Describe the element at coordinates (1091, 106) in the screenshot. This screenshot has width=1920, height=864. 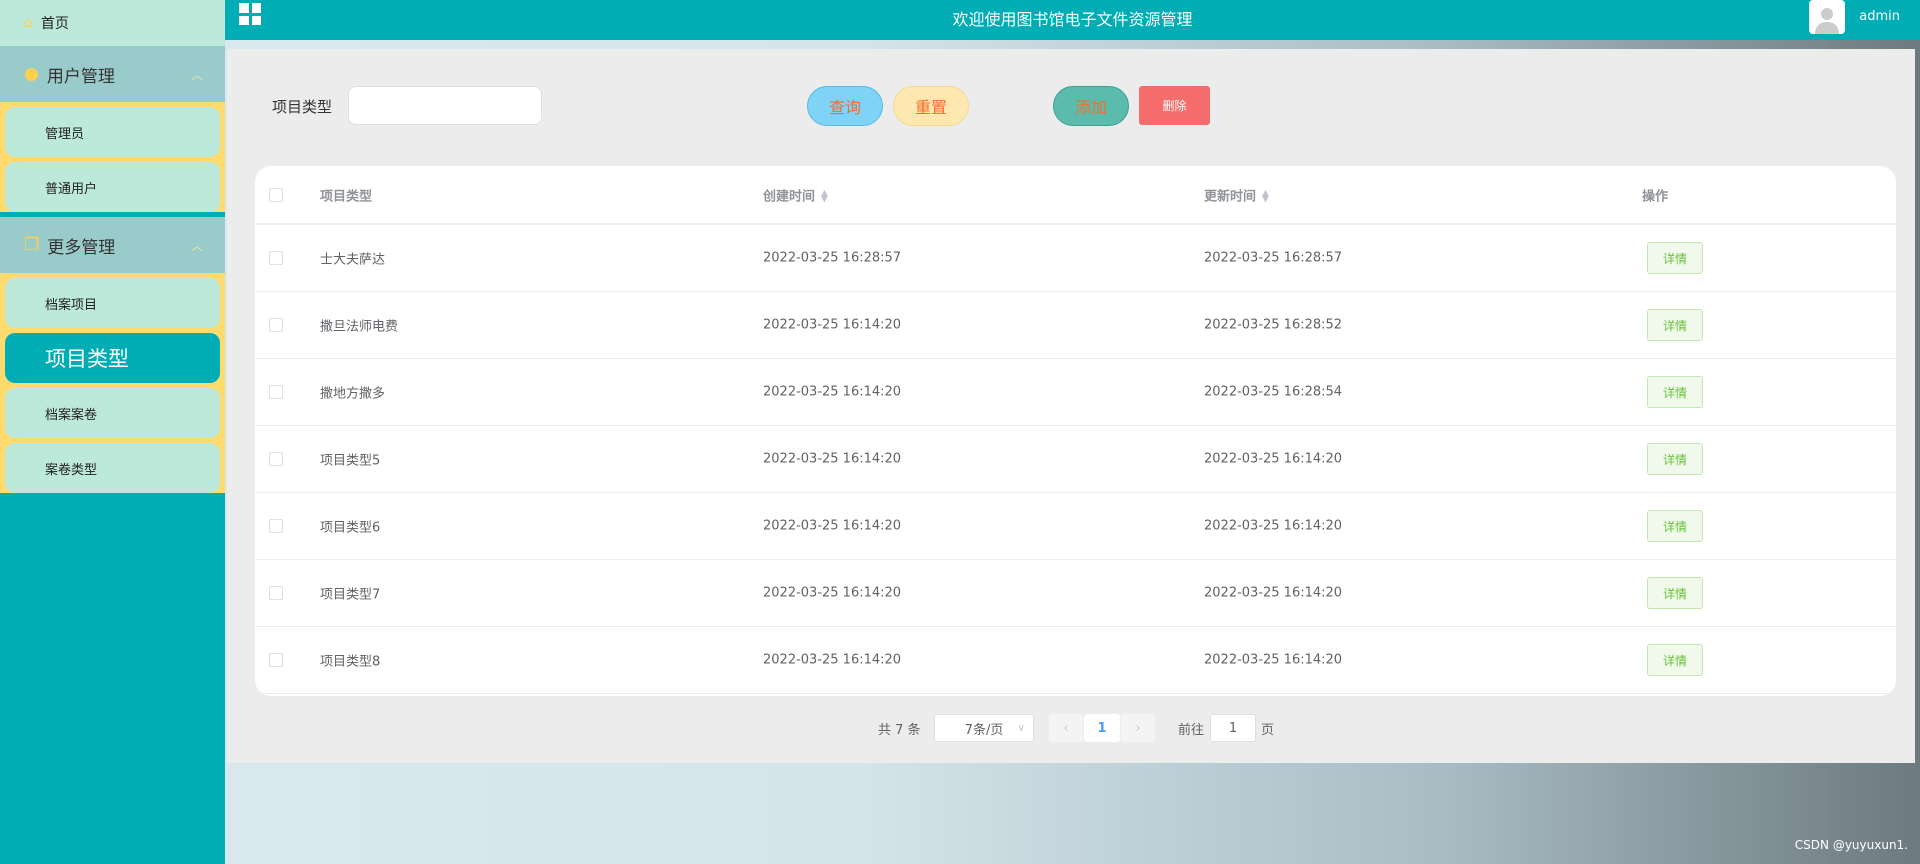
I see `add-button: 添加` at that location.